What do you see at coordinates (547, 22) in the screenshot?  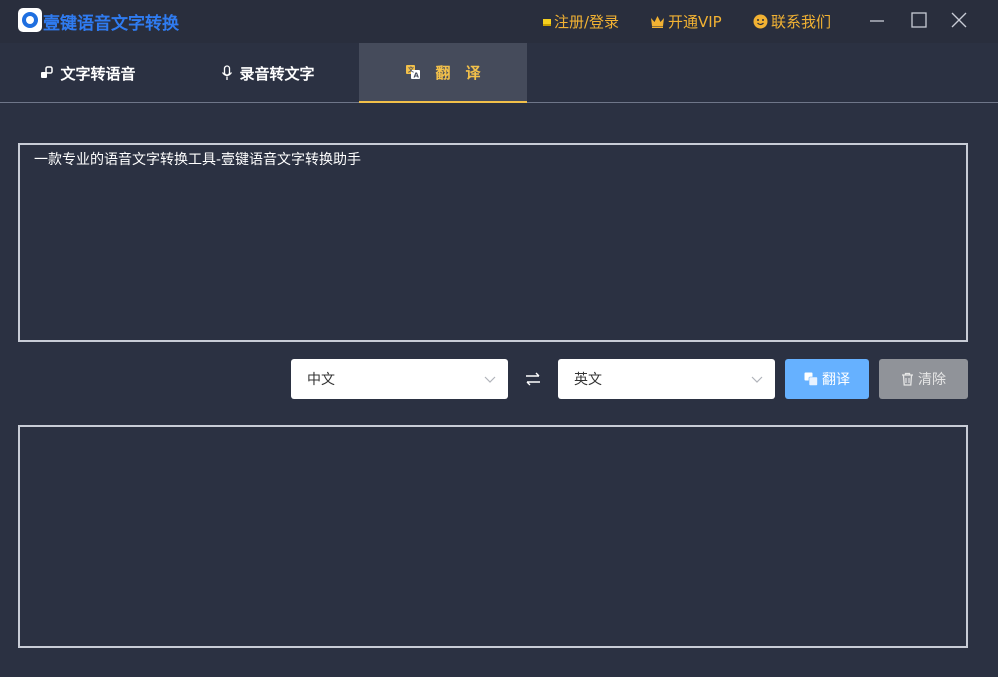 I see `user-card-icon` at bounding box center [547, 22].